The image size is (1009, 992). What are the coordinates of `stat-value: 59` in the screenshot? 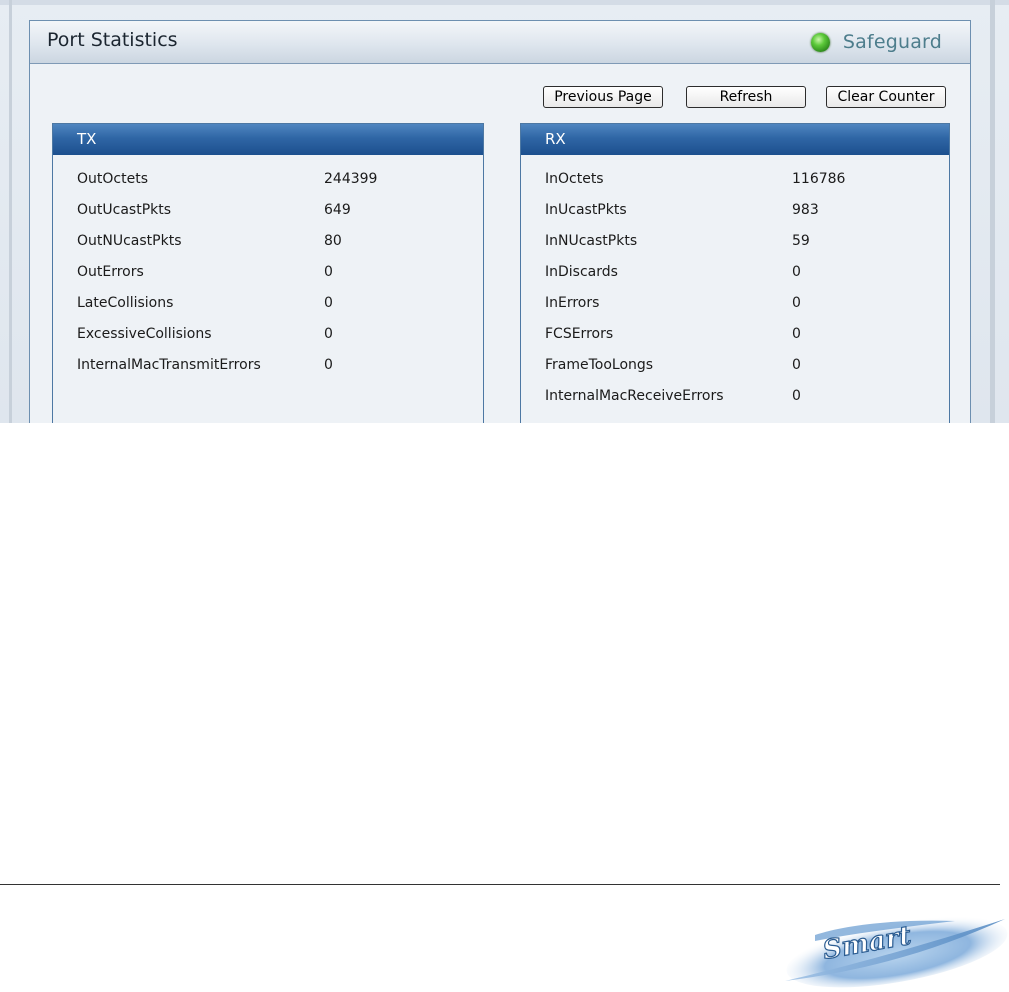 It's located at (801, 241).